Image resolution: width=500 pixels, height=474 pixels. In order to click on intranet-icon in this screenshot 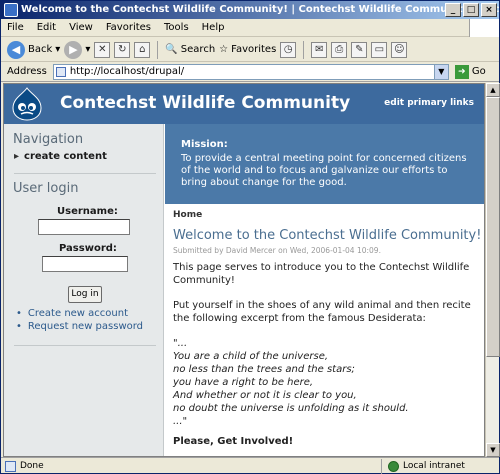, I will do `click(393, 466)`.